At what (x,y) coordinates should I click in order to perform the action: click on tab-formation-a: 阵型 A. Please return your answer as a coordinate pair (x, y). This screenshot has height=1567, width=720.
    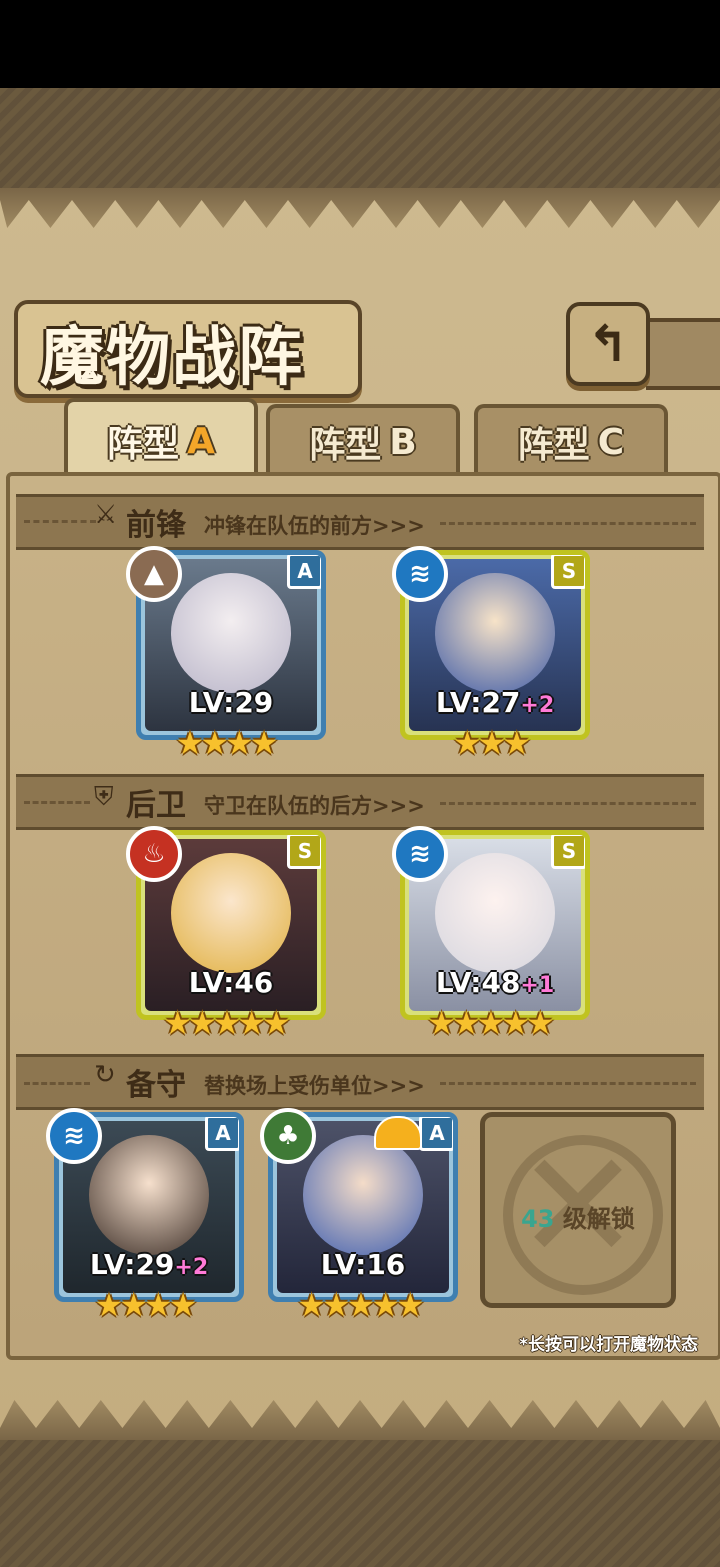
    Looking at the image, I should click on (161, 439).